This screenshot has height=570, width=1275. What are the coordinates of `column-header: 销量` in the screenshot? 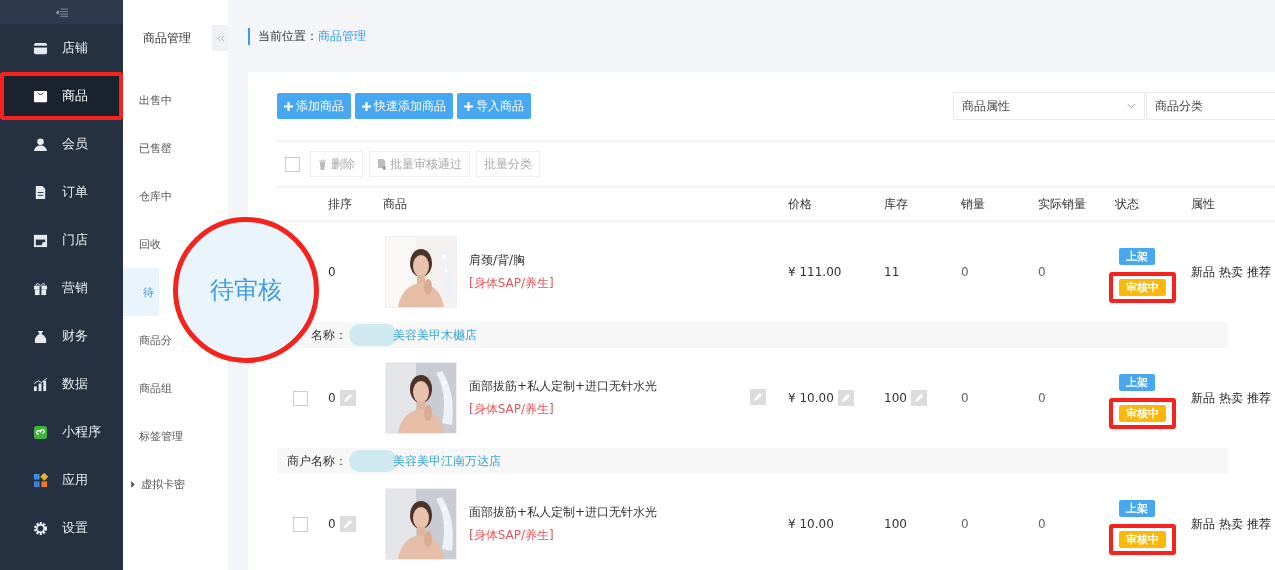 It's located at (973, 204).